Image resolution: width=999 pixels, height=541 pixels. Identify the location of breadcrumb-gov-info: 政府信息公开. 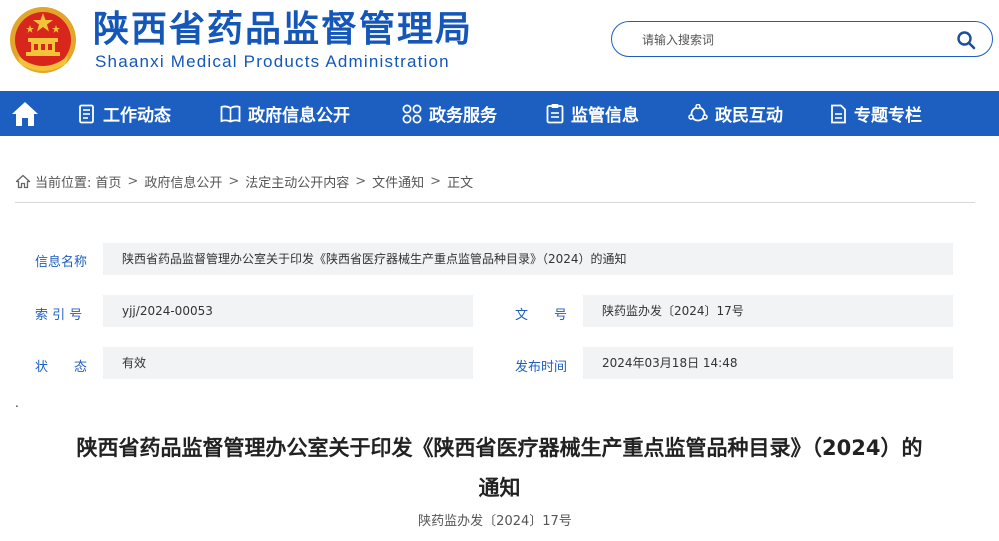
(183, 181).